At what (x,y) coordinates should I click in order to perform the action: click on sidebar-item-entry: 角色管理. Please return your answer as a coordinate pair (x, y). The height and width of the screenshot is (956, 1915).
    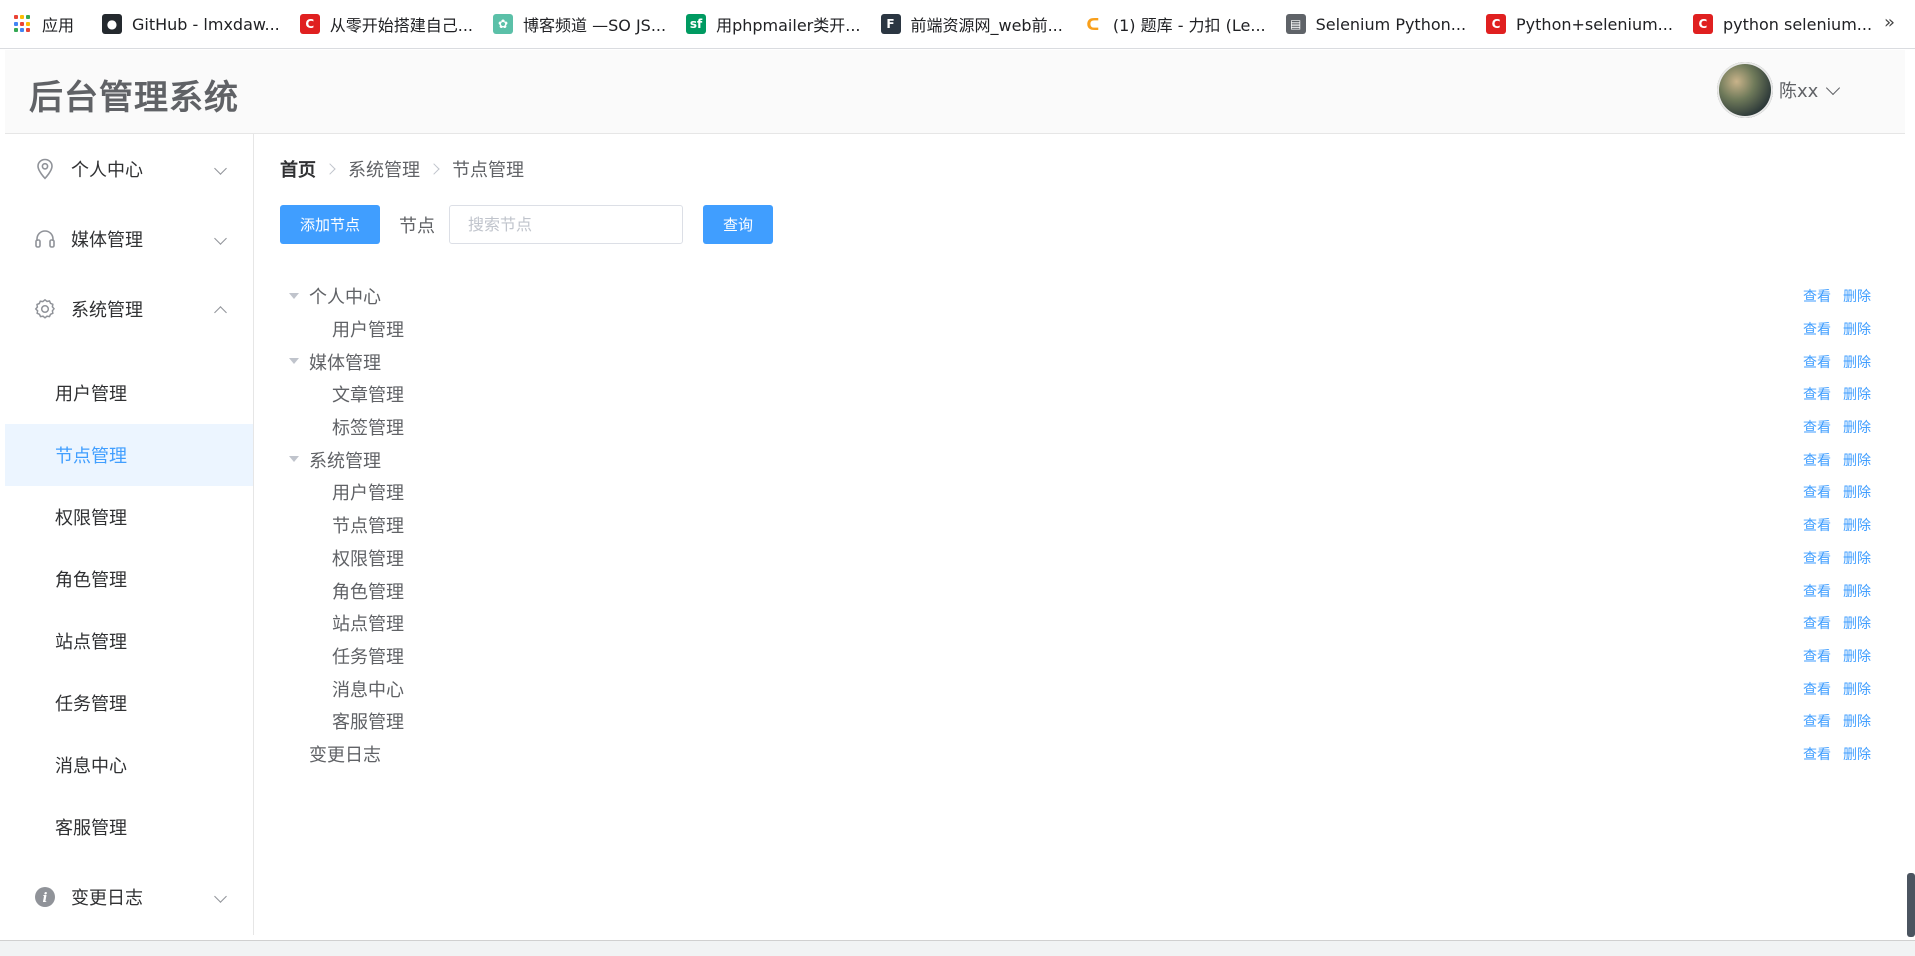
    Looking at the image, I should click on (129, 579).